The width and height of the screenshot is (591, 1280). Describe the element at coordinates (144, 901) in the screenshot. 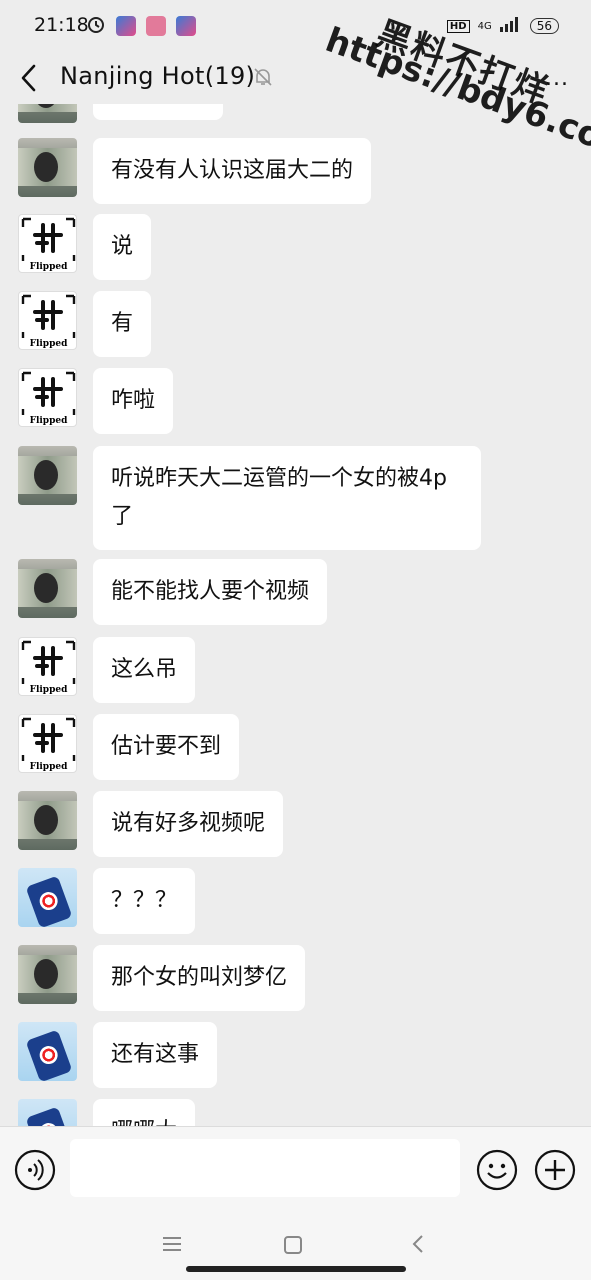

I see `message-bubble: ？？？` at that location.